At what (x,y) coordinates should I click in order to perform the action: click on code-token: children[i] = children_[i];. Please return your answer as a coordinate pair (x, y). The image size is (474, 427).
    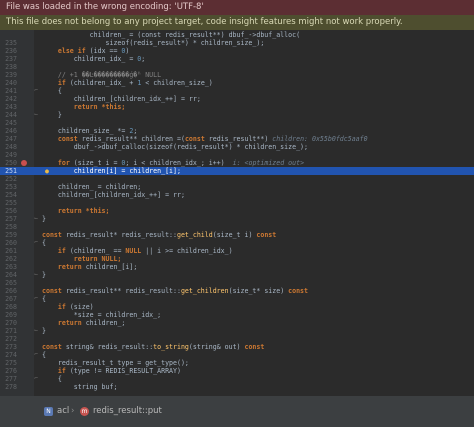
    Looking at the image, I should click on (111, 171).